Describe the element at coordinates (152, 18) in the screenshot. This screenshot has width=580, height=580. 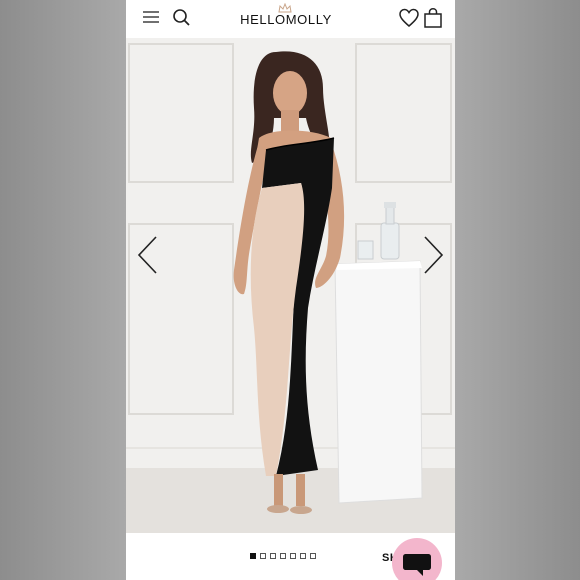
I see `menu-icon` at that location.